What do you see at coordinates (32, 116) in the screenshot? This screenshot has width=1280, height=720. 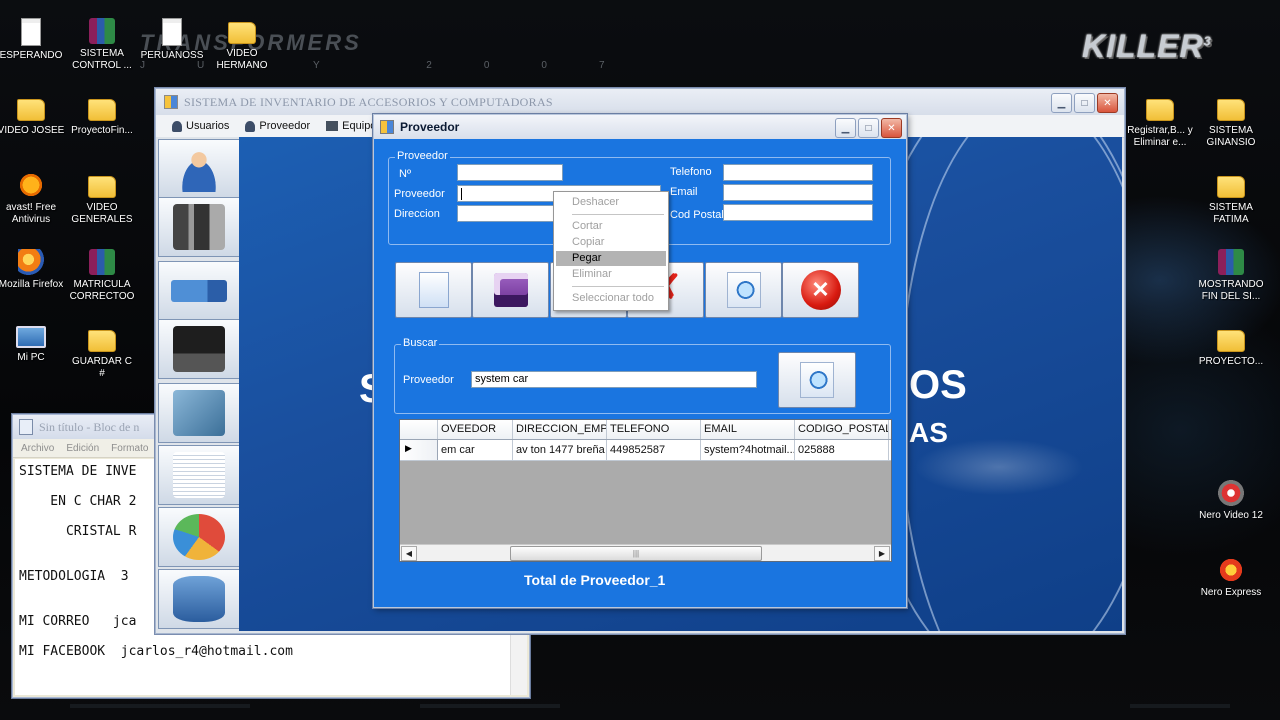 I see `desktop-icon-video-josee: VIDEO JOSEE` at bounding box center [32, 116].